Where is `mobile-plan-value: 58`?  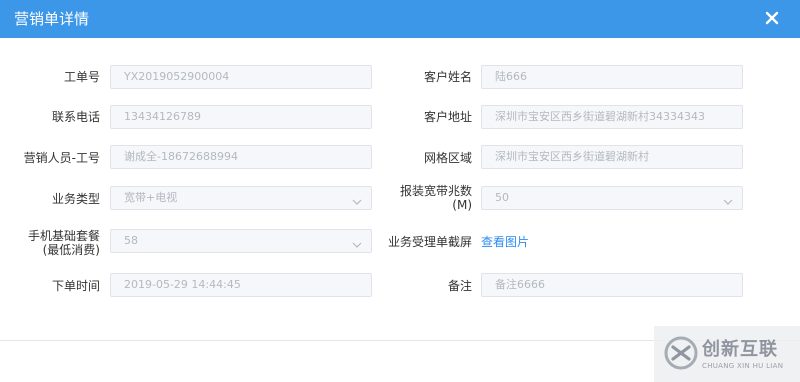
mobile-plan-value: 58 is located at coordinates (131, 240).